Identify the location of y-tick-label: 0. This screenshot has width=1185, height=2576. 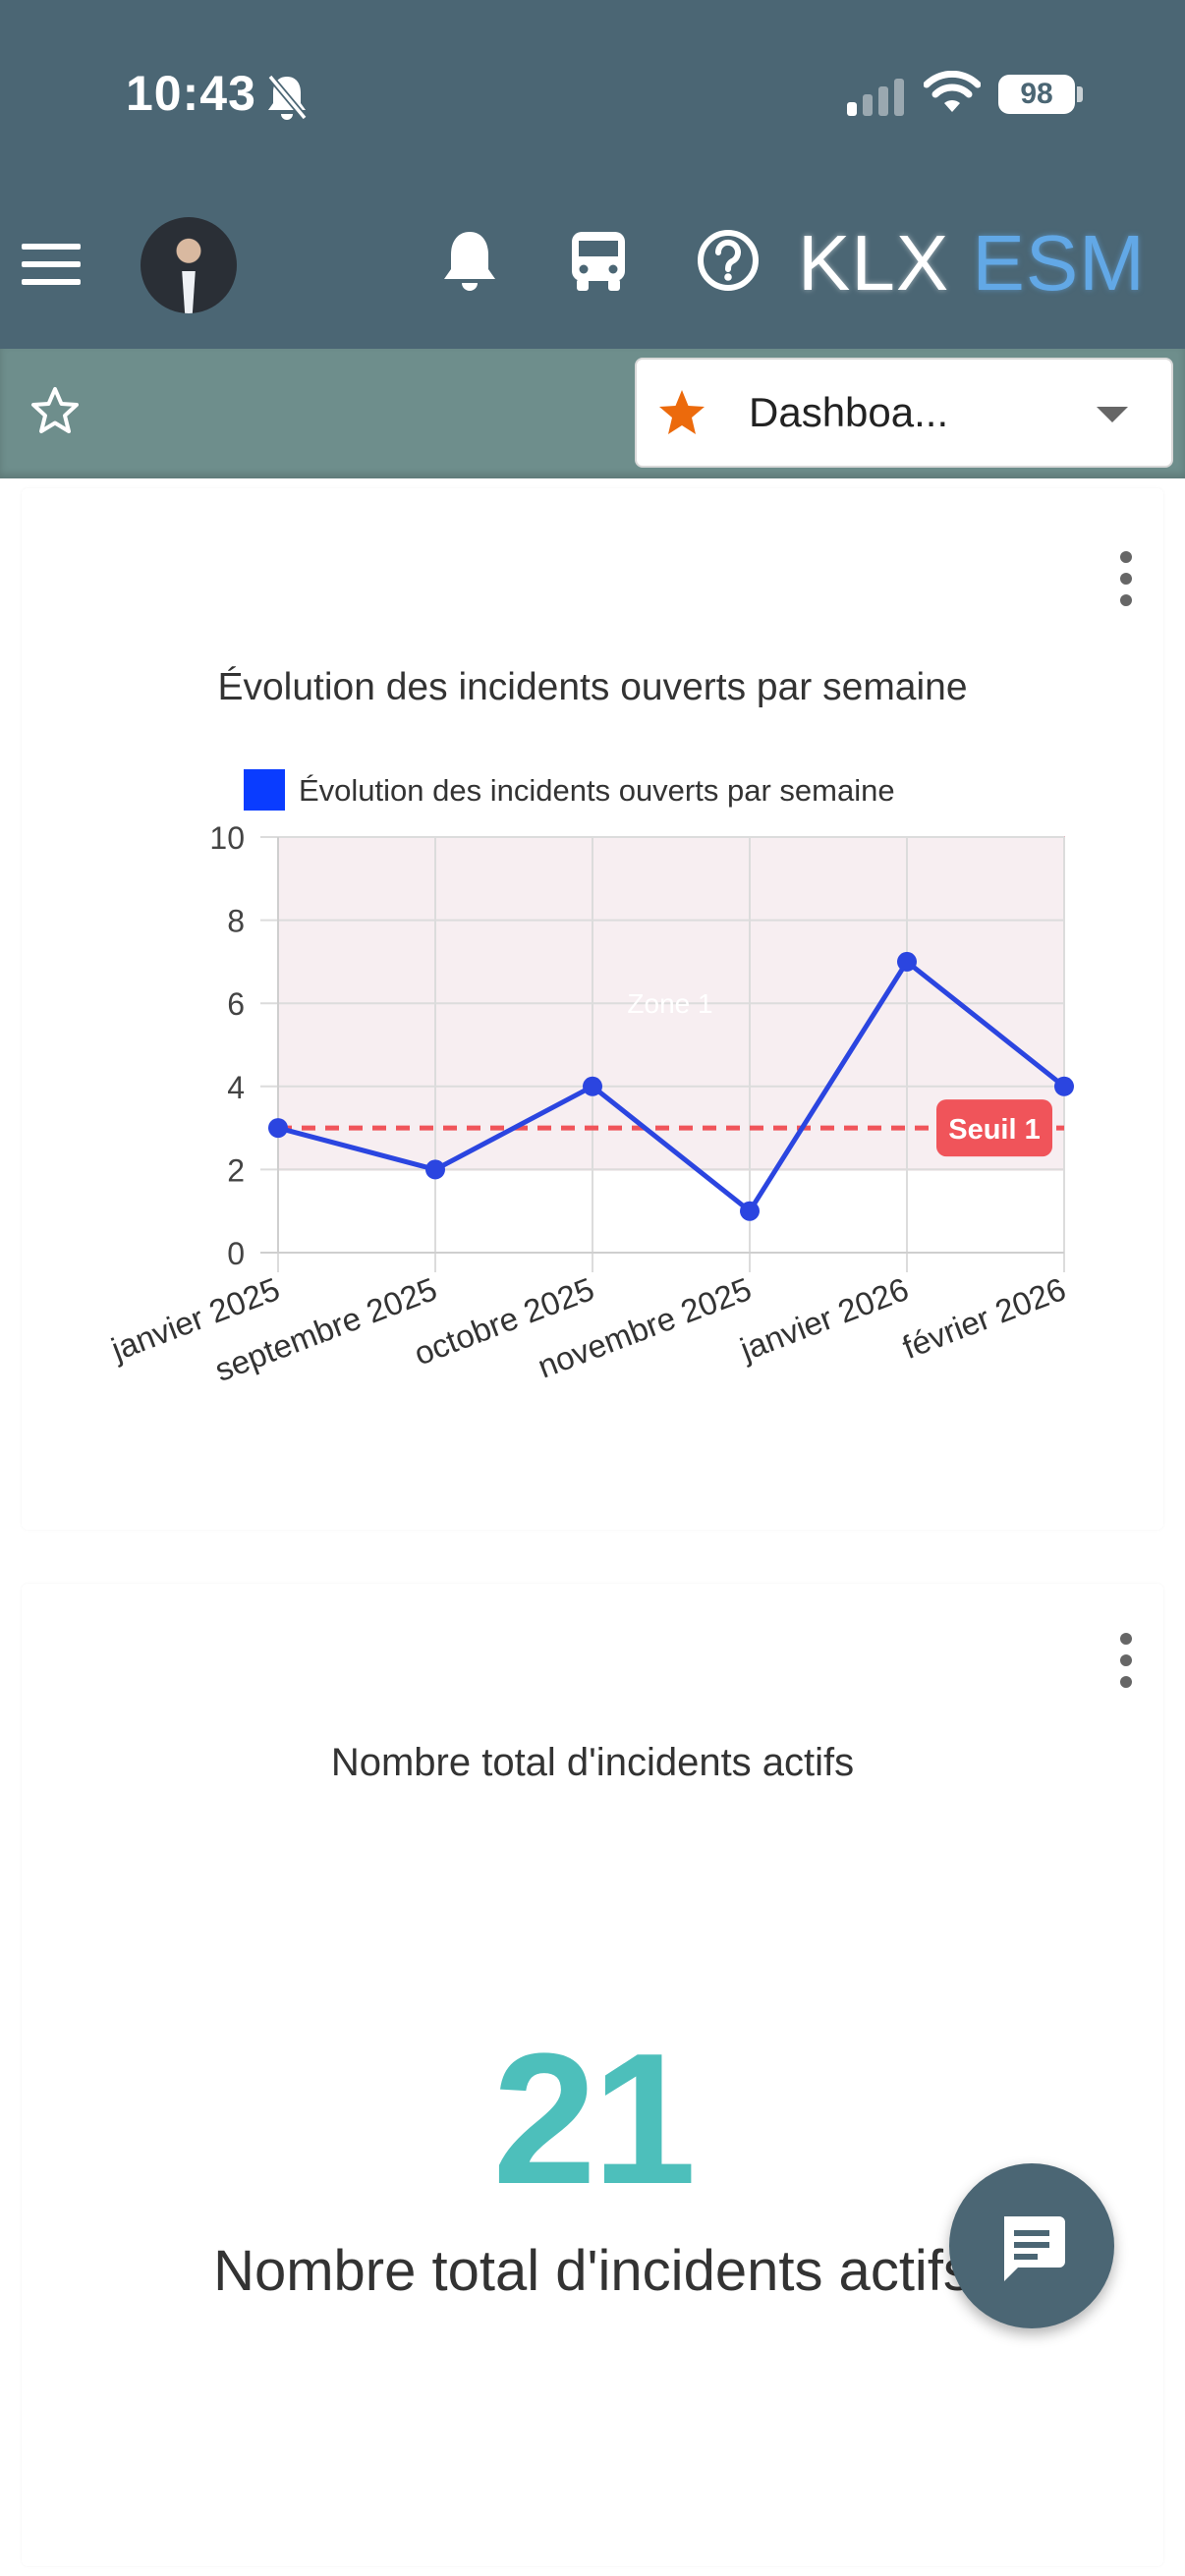
(236, 1253).